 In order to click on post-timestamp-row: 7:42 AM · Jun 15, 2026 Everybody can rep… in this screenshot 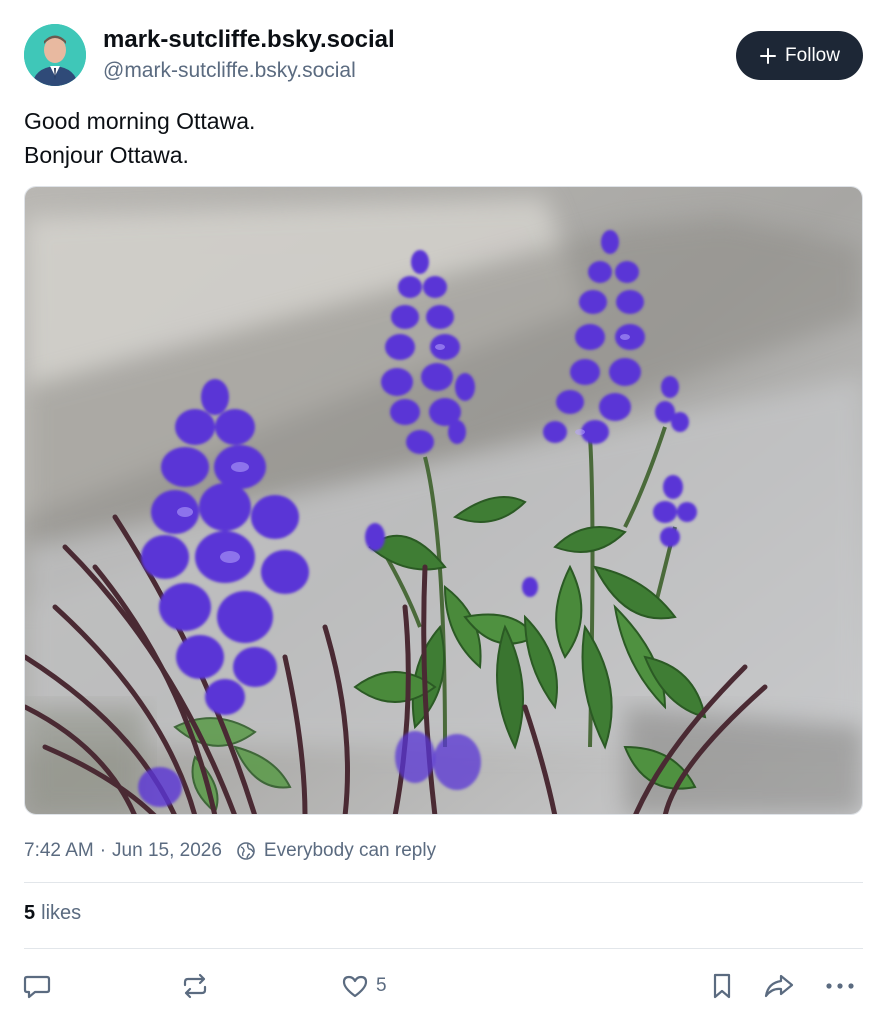, I will do `click(230, 851)`.